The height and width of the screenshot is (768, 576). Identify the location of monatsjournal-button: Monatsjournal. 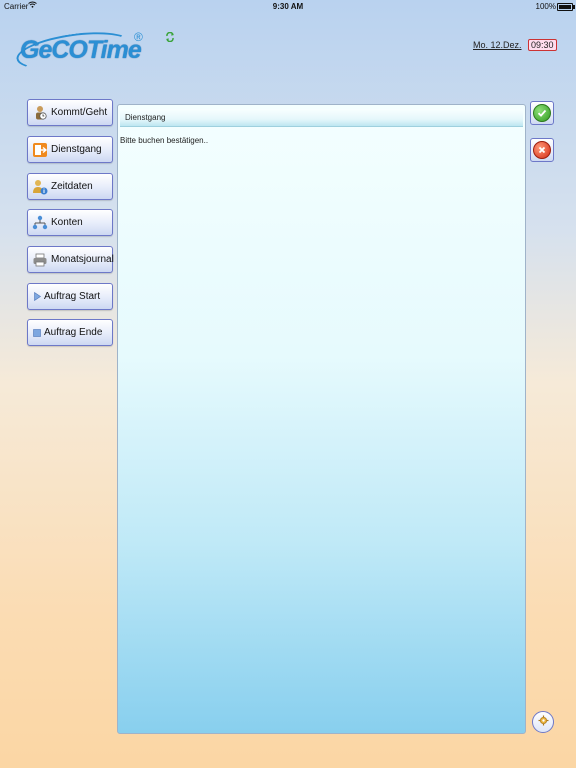
(70, 259).